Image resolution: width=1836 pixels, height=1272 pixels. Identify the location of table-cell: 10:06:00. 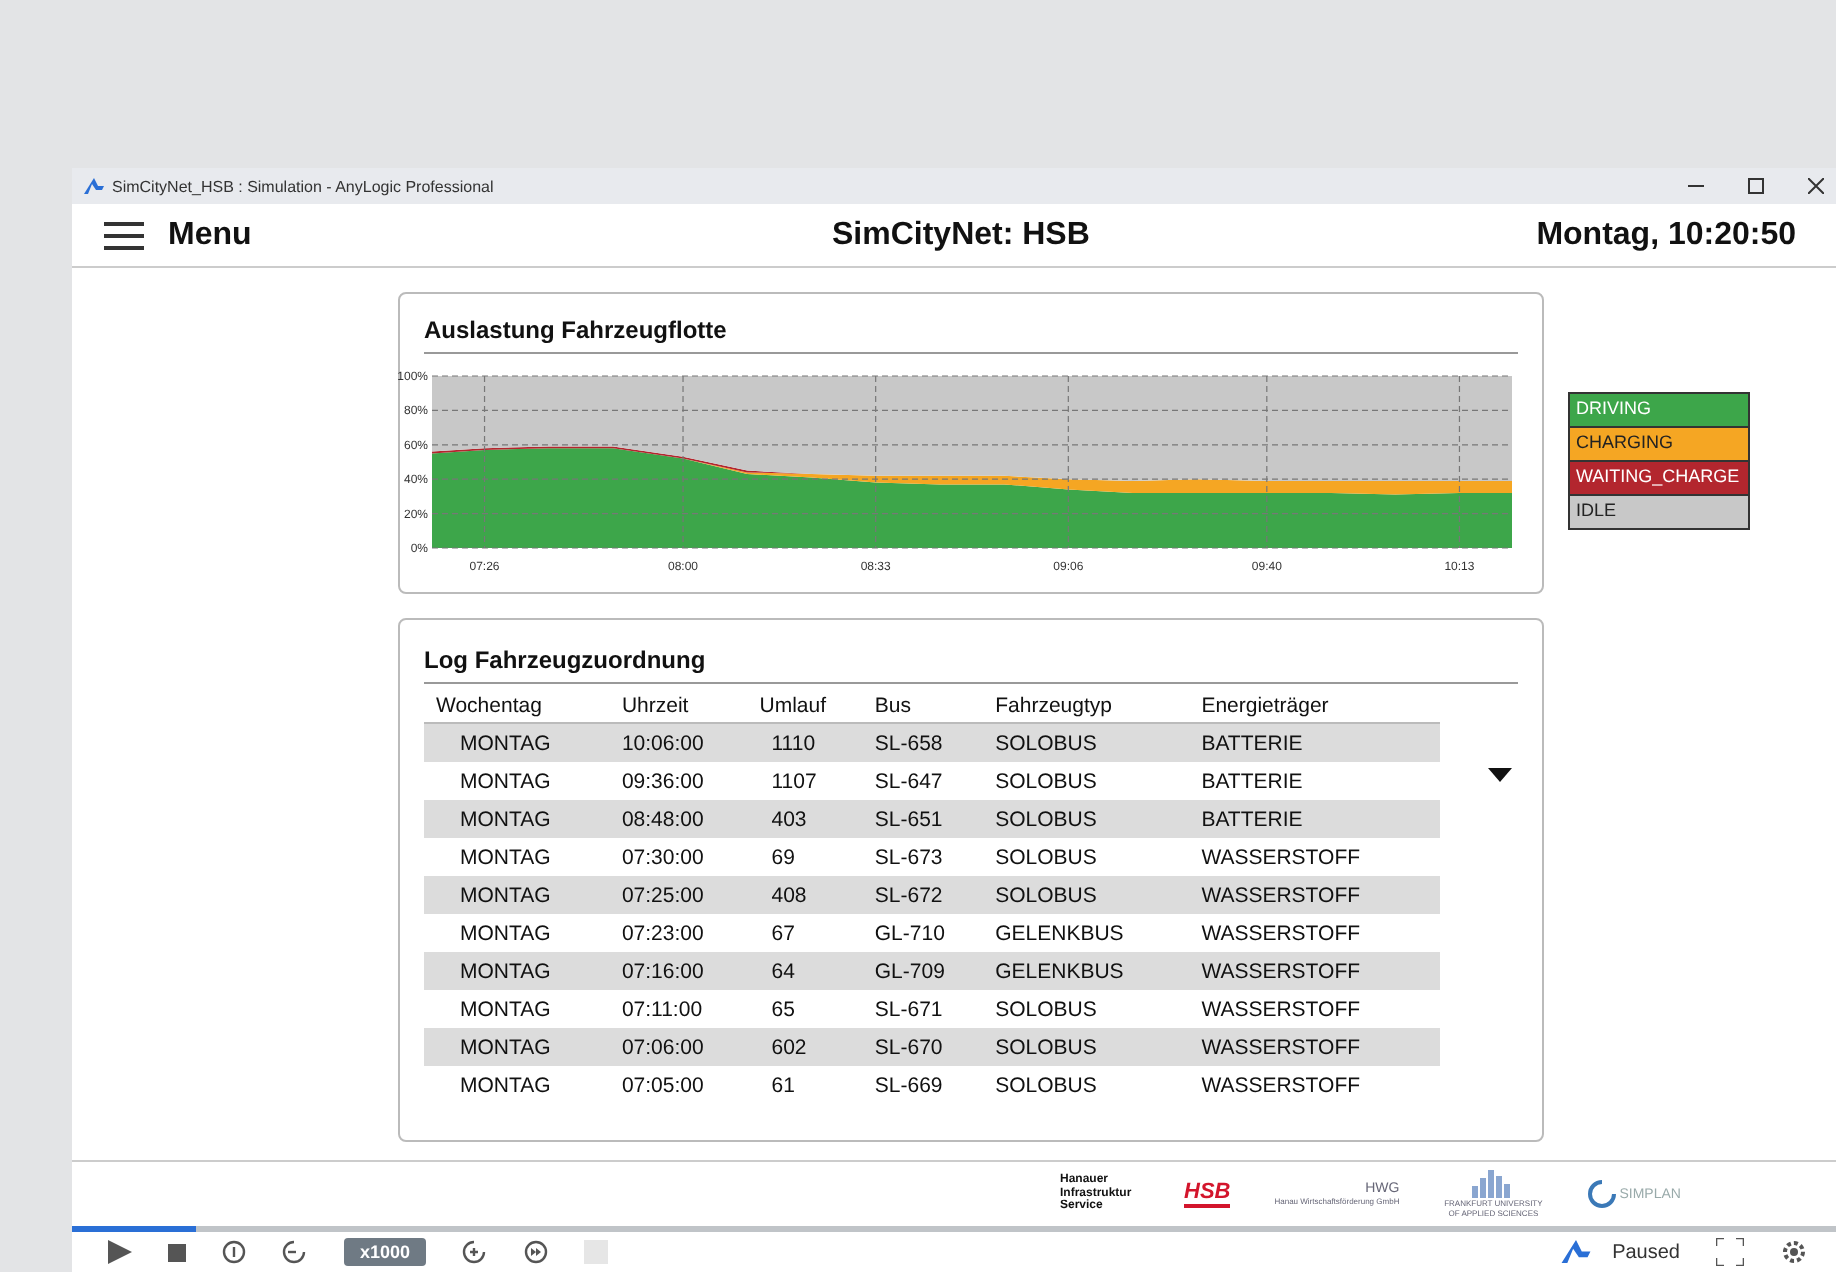
(678, 742).